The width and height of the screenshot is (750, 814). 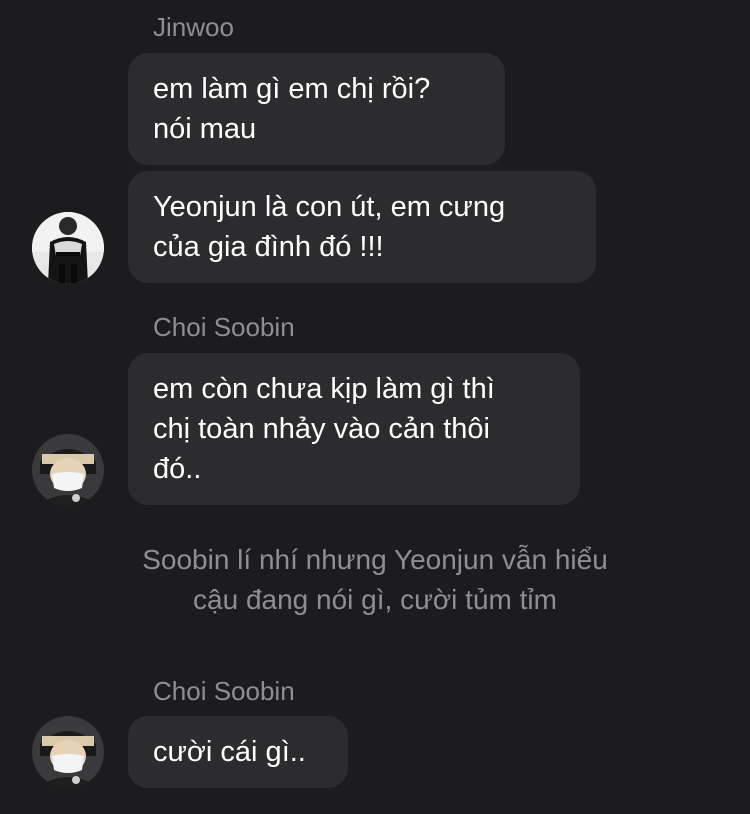 What do you see at coordinates (268, 247) in the screenshot?
I see `message-text-line: của gia đình đó !!!` at bounding box center [268, 247].